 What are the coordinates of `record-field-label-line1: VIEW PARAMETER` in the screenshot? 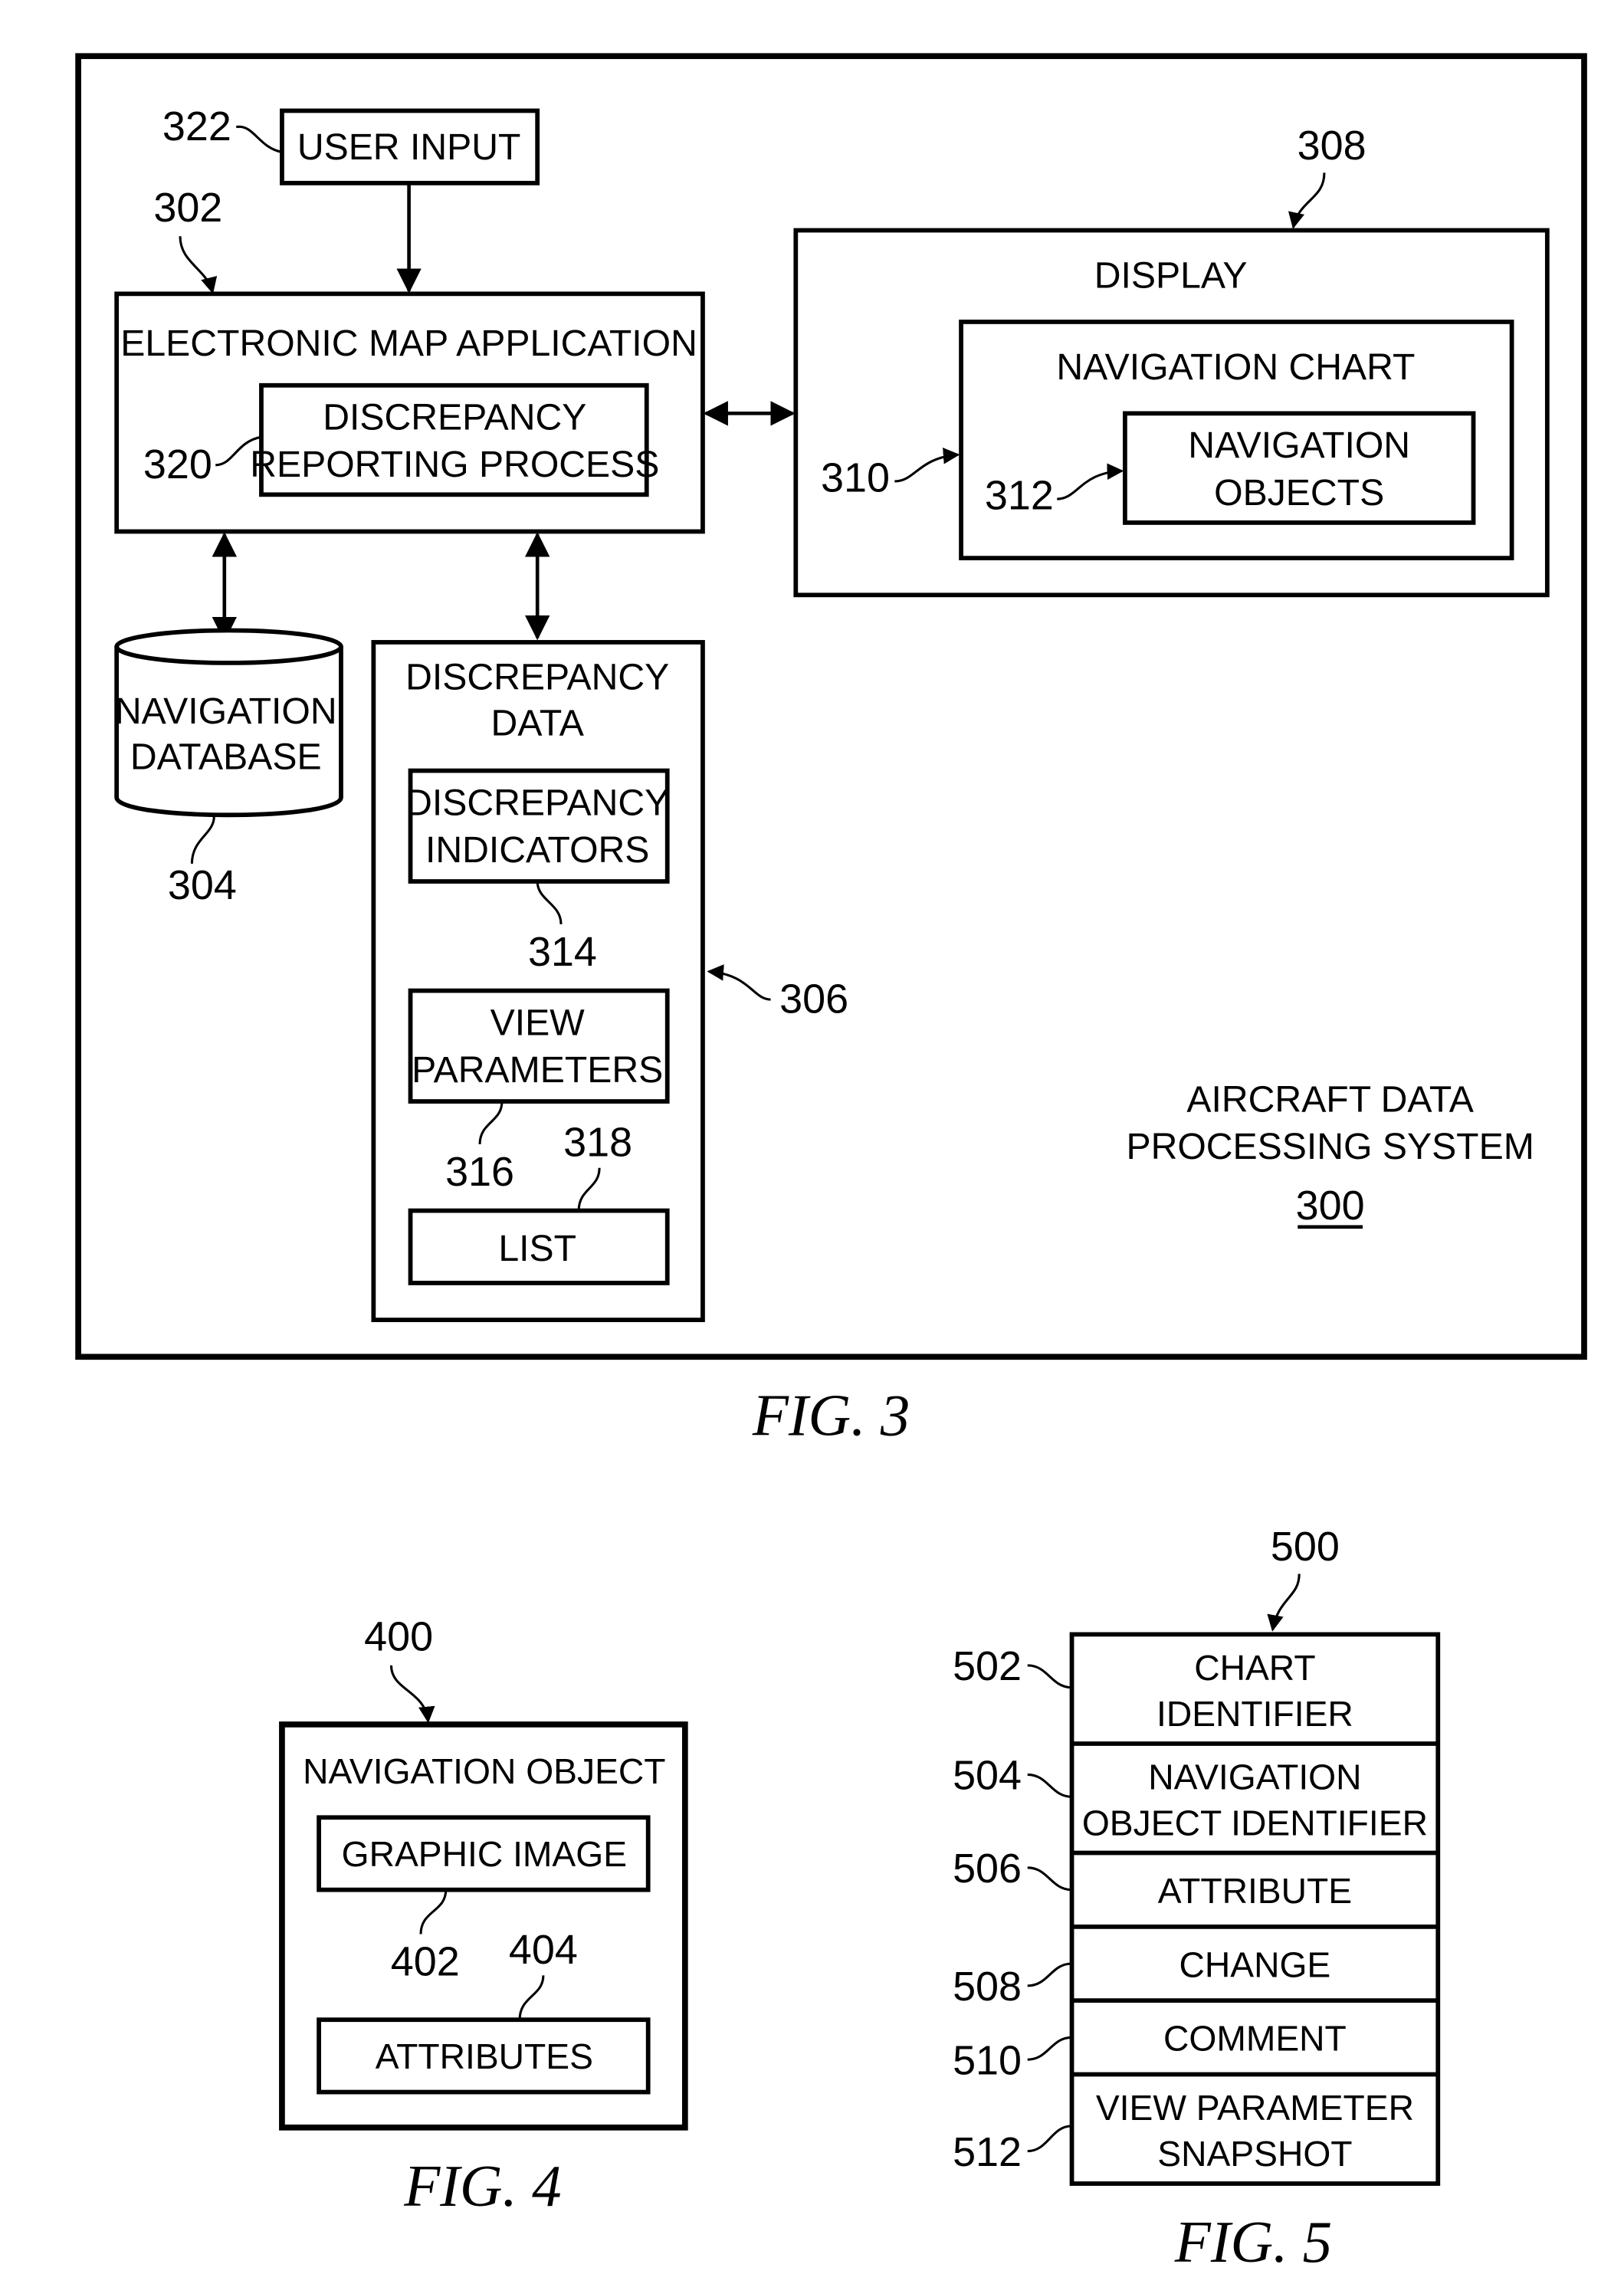 It's located at (1255, 2108).